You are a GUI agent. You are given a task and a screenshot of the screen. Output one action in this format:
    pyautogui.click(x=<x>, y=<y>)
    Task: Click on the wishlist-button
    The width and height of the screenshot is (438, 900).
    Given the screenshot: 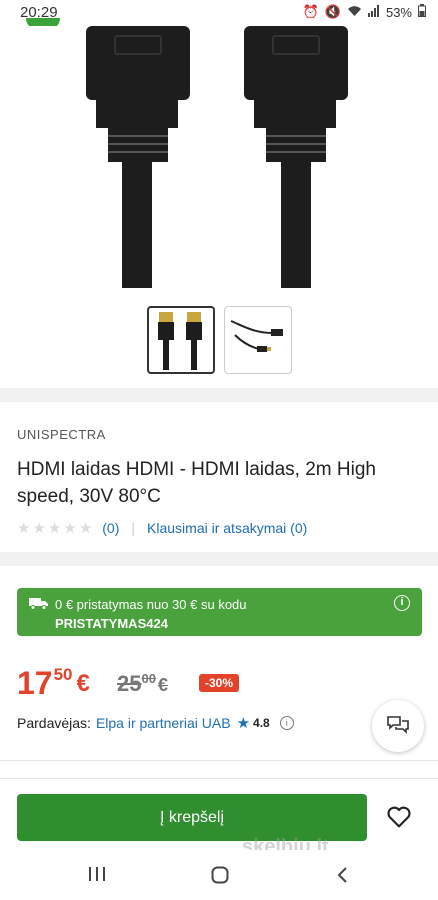 What is the action you would take?
    pyautogui.click(x=399, y=817)
    